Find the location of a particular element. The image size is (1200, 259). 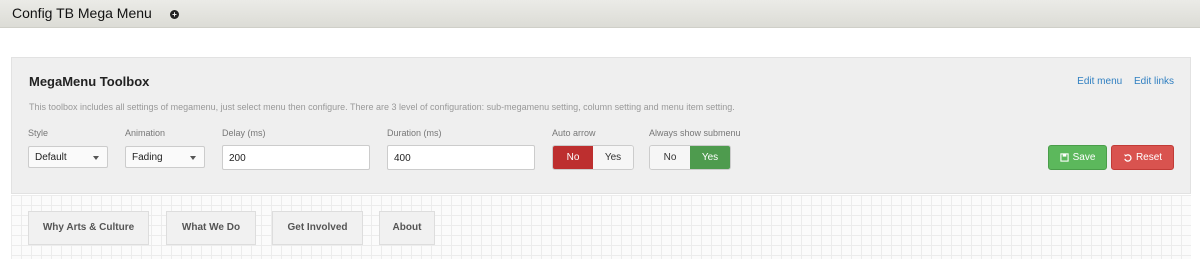

always-show-submenu-toggle: No Yes is located at coordinates (690, 157).